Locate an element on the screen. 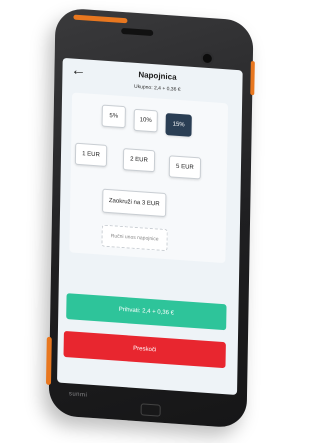 Image resolution: width=320 pixels, height=443 pixels. accept-button: Prihvati: 2,4 + 0,36 € is located at coordinates (146, 312).